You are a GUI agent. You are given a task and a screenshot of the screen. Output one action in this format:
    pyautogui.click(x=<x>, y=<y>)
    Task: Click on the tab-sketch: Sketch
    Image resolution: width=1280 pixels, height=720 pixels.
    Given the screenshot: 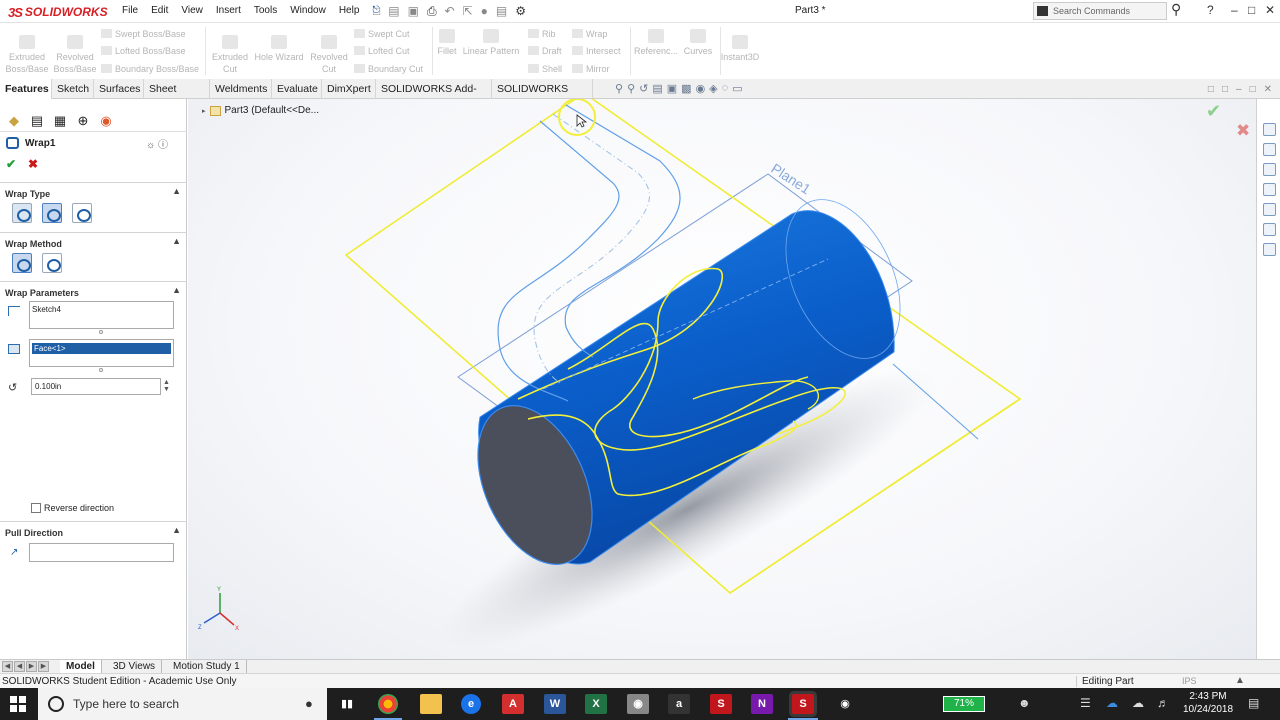 What is the action you would take?
    pyautogui.click(x=73, y=89)
    